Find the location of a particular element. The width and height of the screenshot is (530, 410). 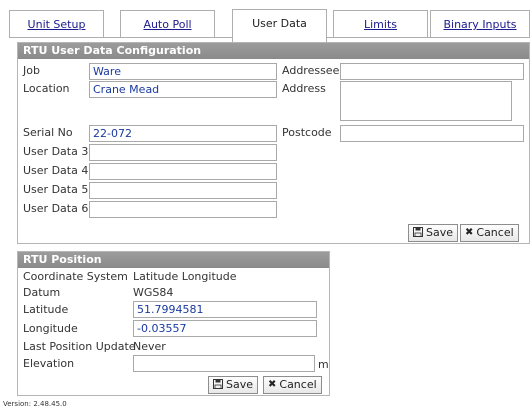

tab-binary-inputs: Binary Inputs is located at coordinates (480, 24).